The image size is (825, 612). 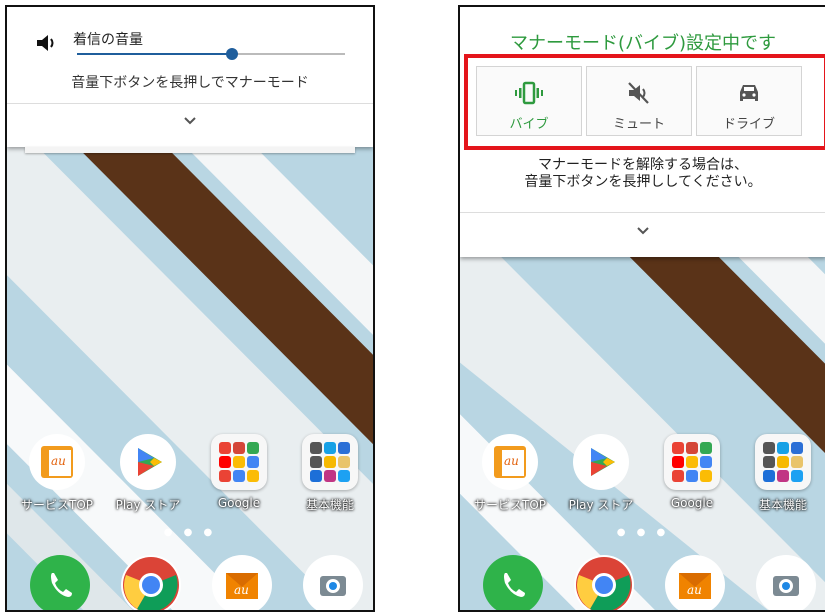 I want to click on release-line-2: 音量下ボタンを長押ししてください。, so click(x=643, y=182).